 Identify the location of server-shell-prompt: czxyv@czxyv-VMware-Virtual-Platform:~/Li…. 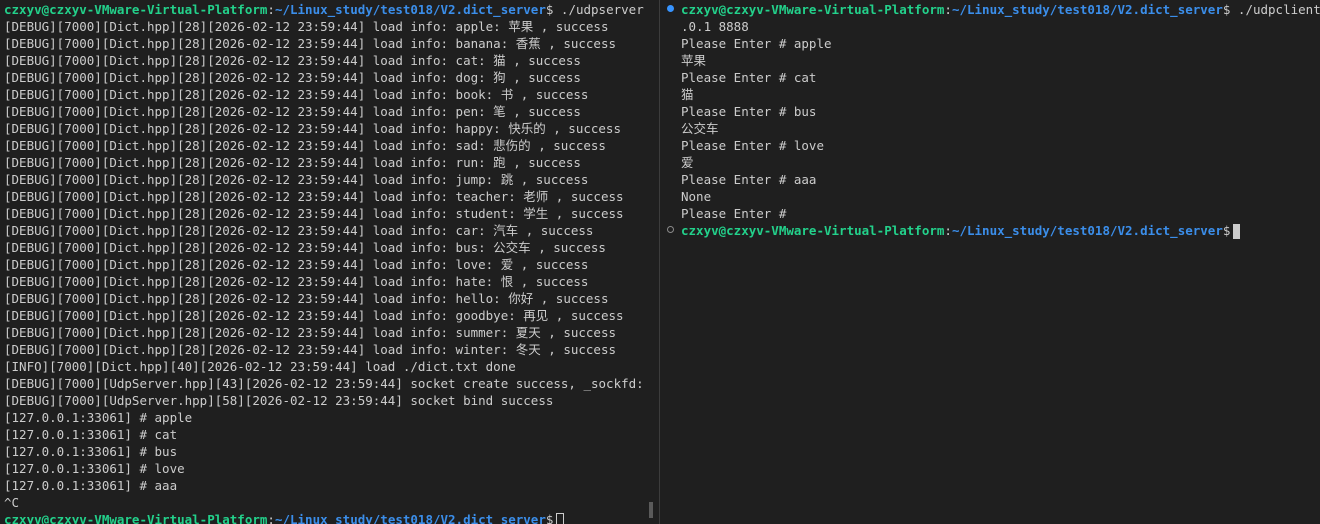
(325, 517).